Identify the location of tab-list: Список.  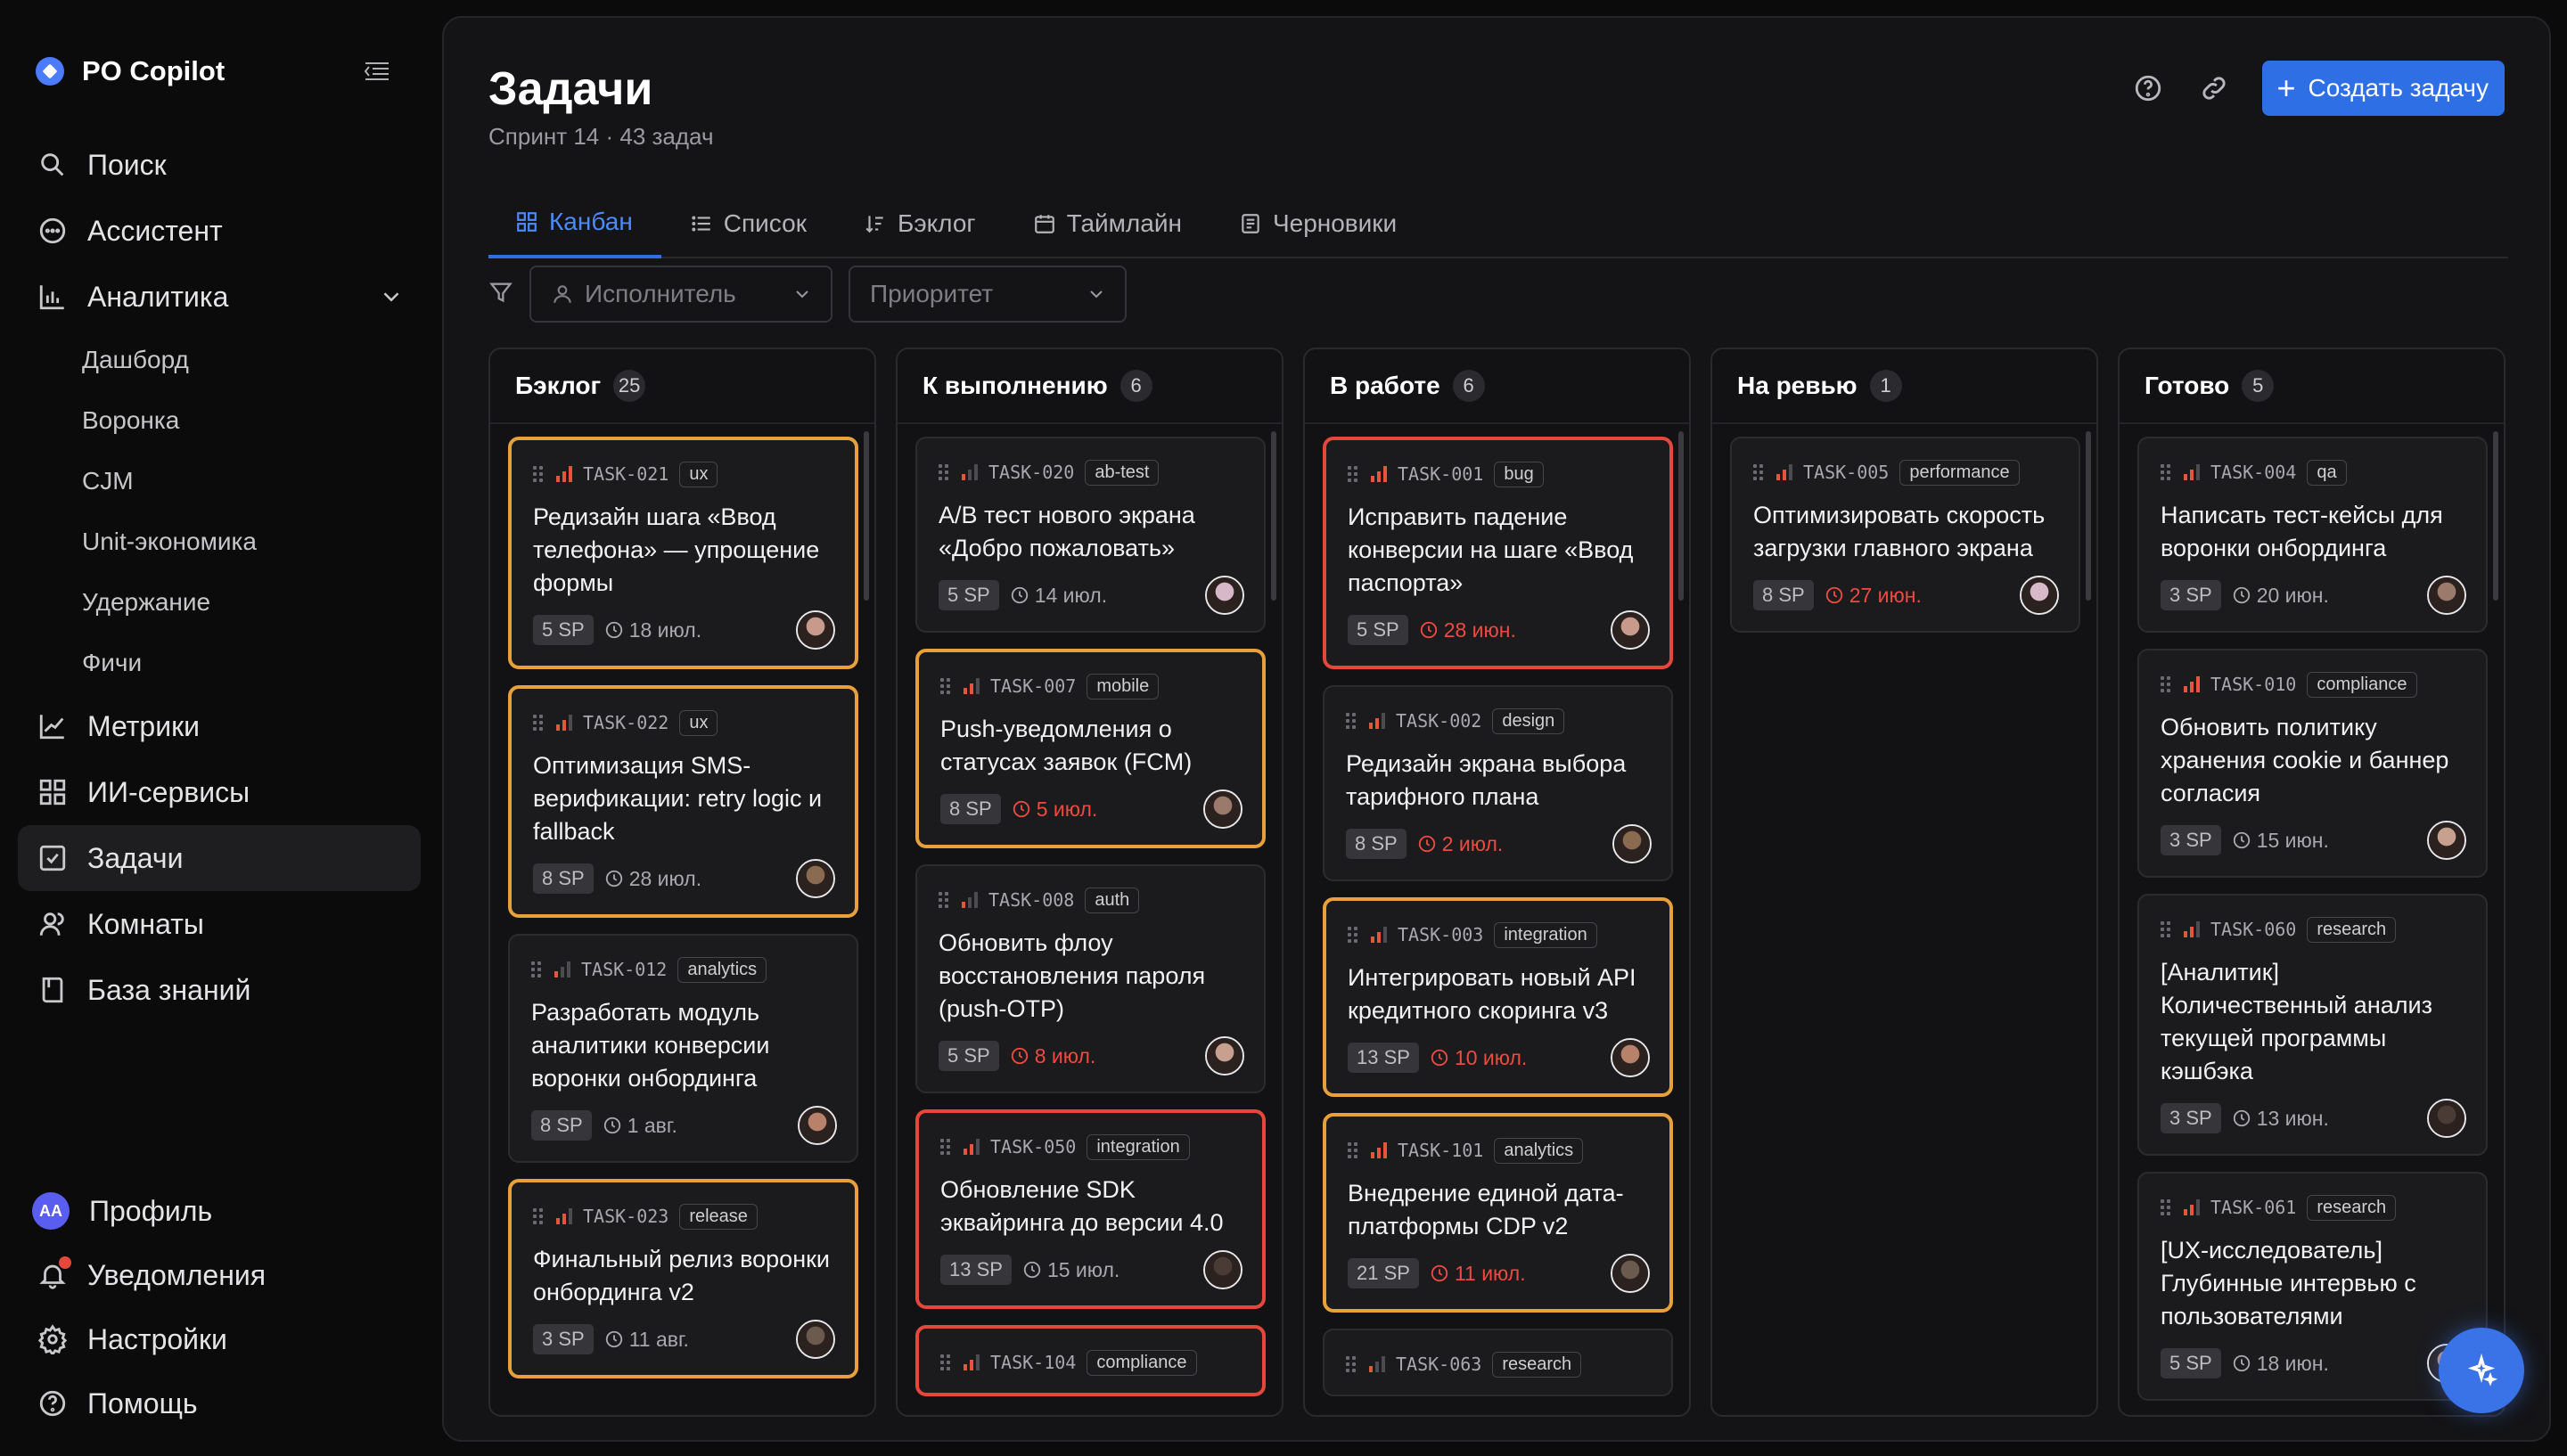
(748, 224).